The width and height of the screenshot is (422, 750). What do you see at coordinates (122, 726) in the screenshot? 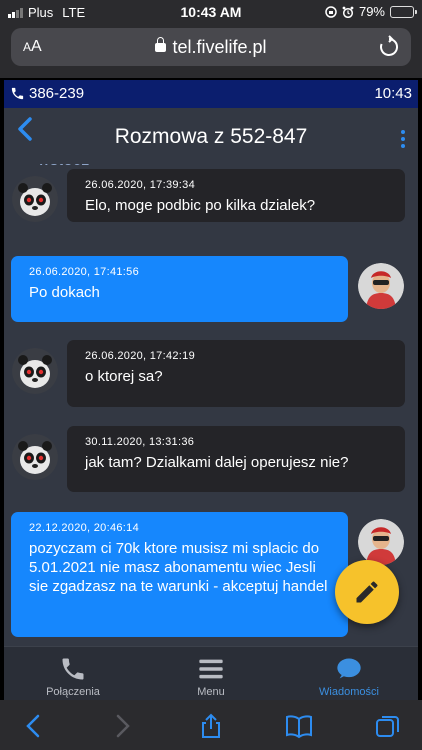
I see `forward-icon` at bounding box center [122, 726].